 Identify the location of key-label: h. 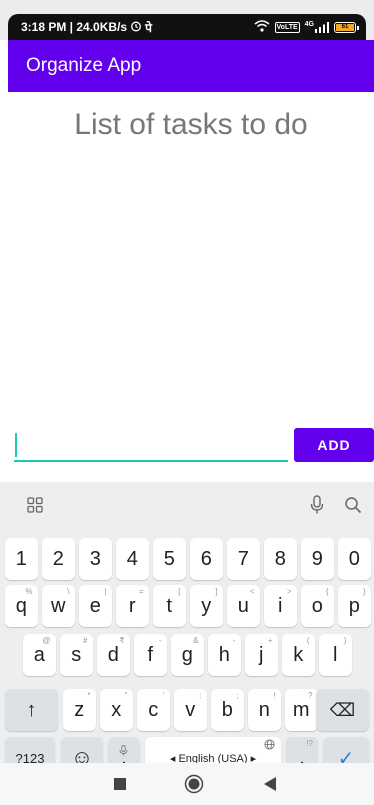
(224, 654).